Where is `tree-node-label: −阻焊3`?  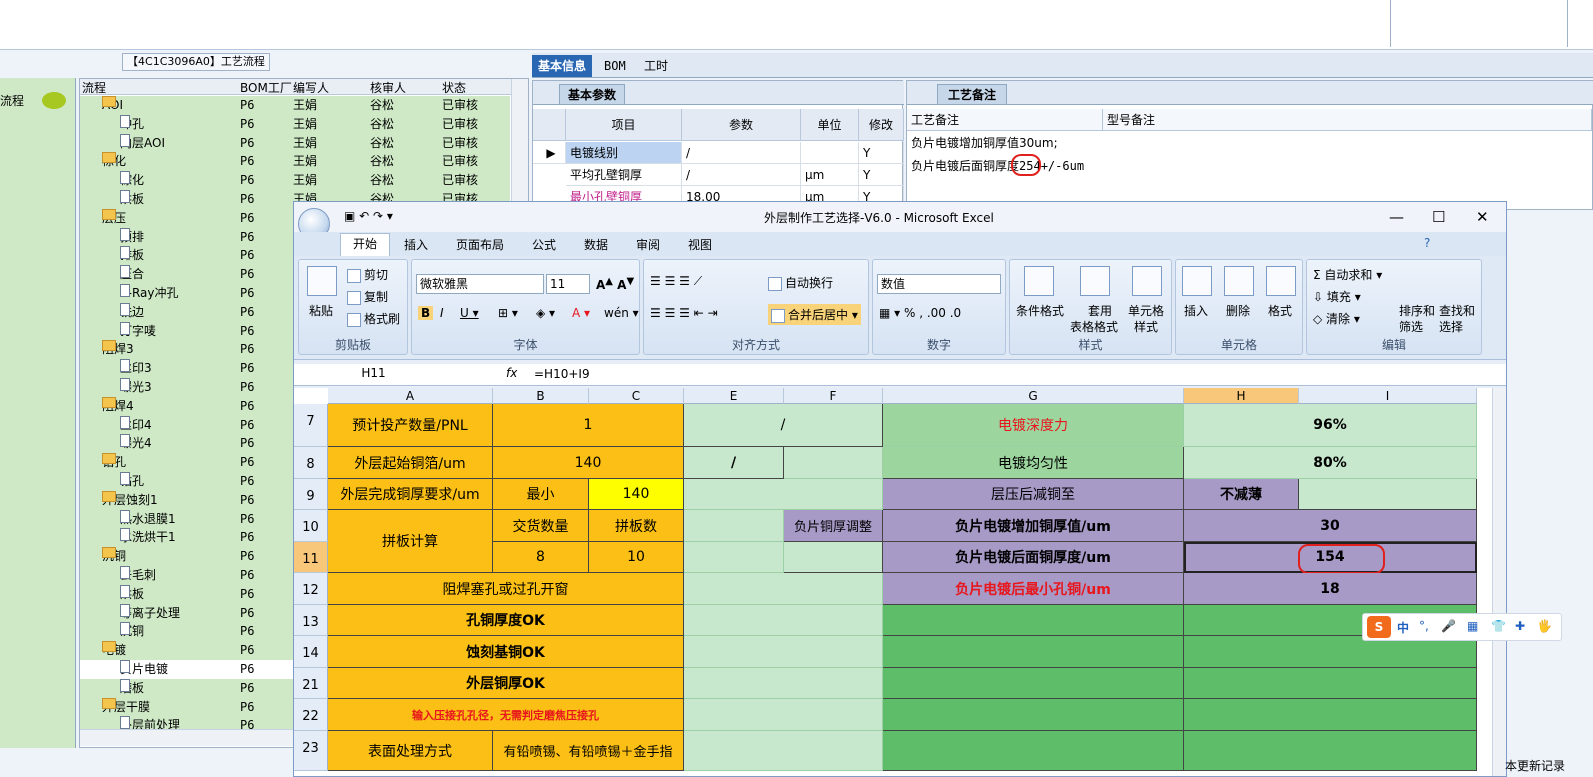
tree-node-label: −阻焊3 is located at coordinates (118, 349).